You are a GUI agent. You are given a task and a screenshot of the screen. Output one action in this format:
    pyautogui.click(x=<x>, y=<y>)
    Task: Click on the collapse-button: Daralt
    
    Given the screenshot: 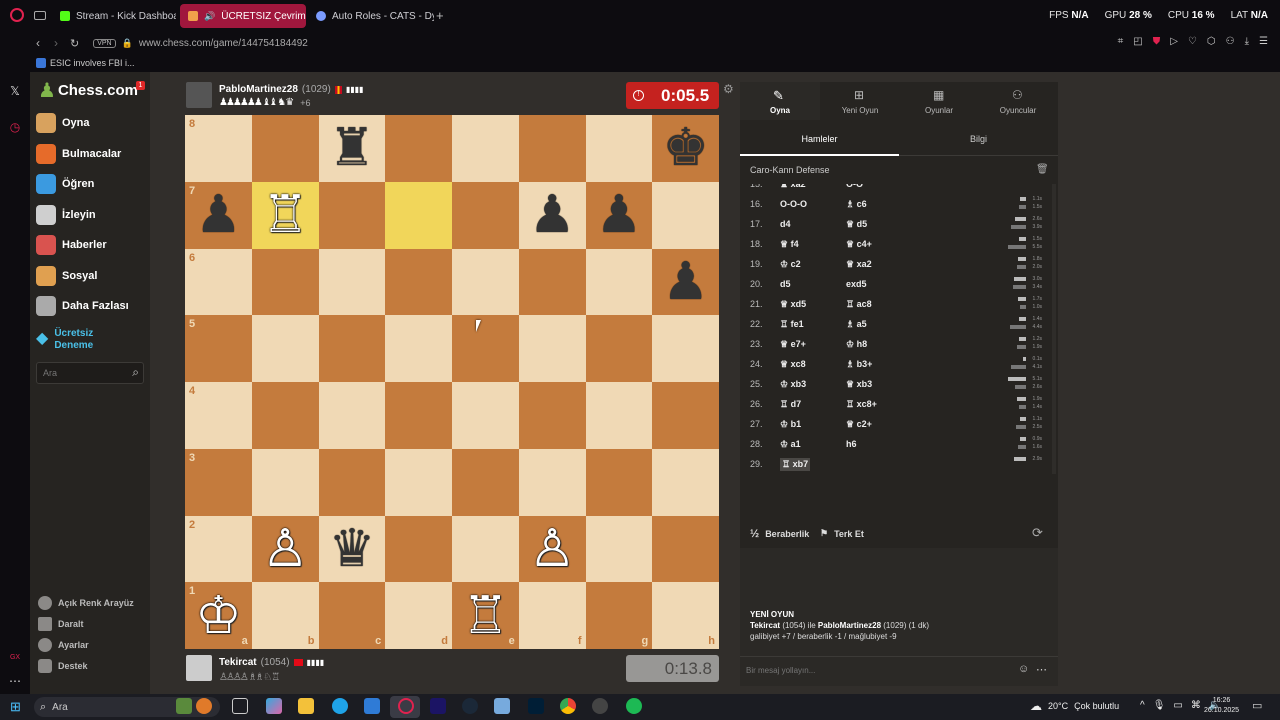 What is the action you would take?
    pyautogui.click(x=61, y=624)
    